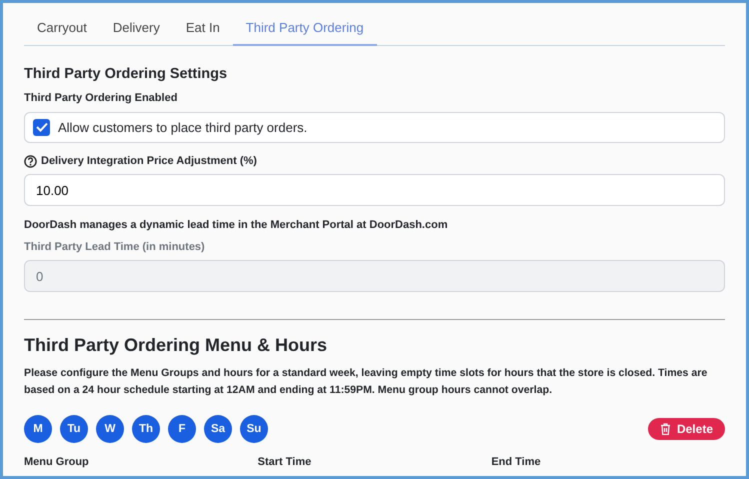  Describe the element at coordinates (56, 462) in the screenshot. I see `column-header: Menu Group` at that location.